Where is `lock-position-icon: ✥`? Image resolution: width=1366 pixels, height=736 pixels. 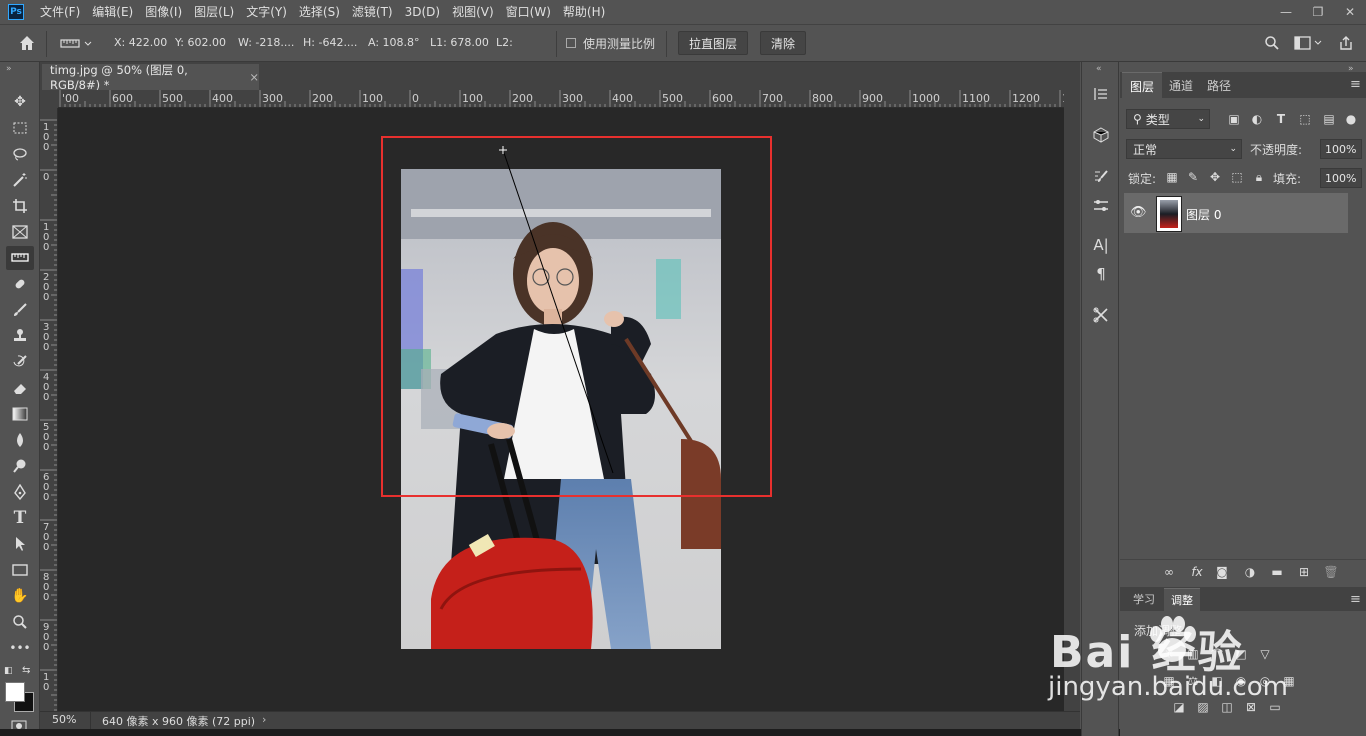
lock-position-icon: ✥ is located at coordinates (1215, 177).